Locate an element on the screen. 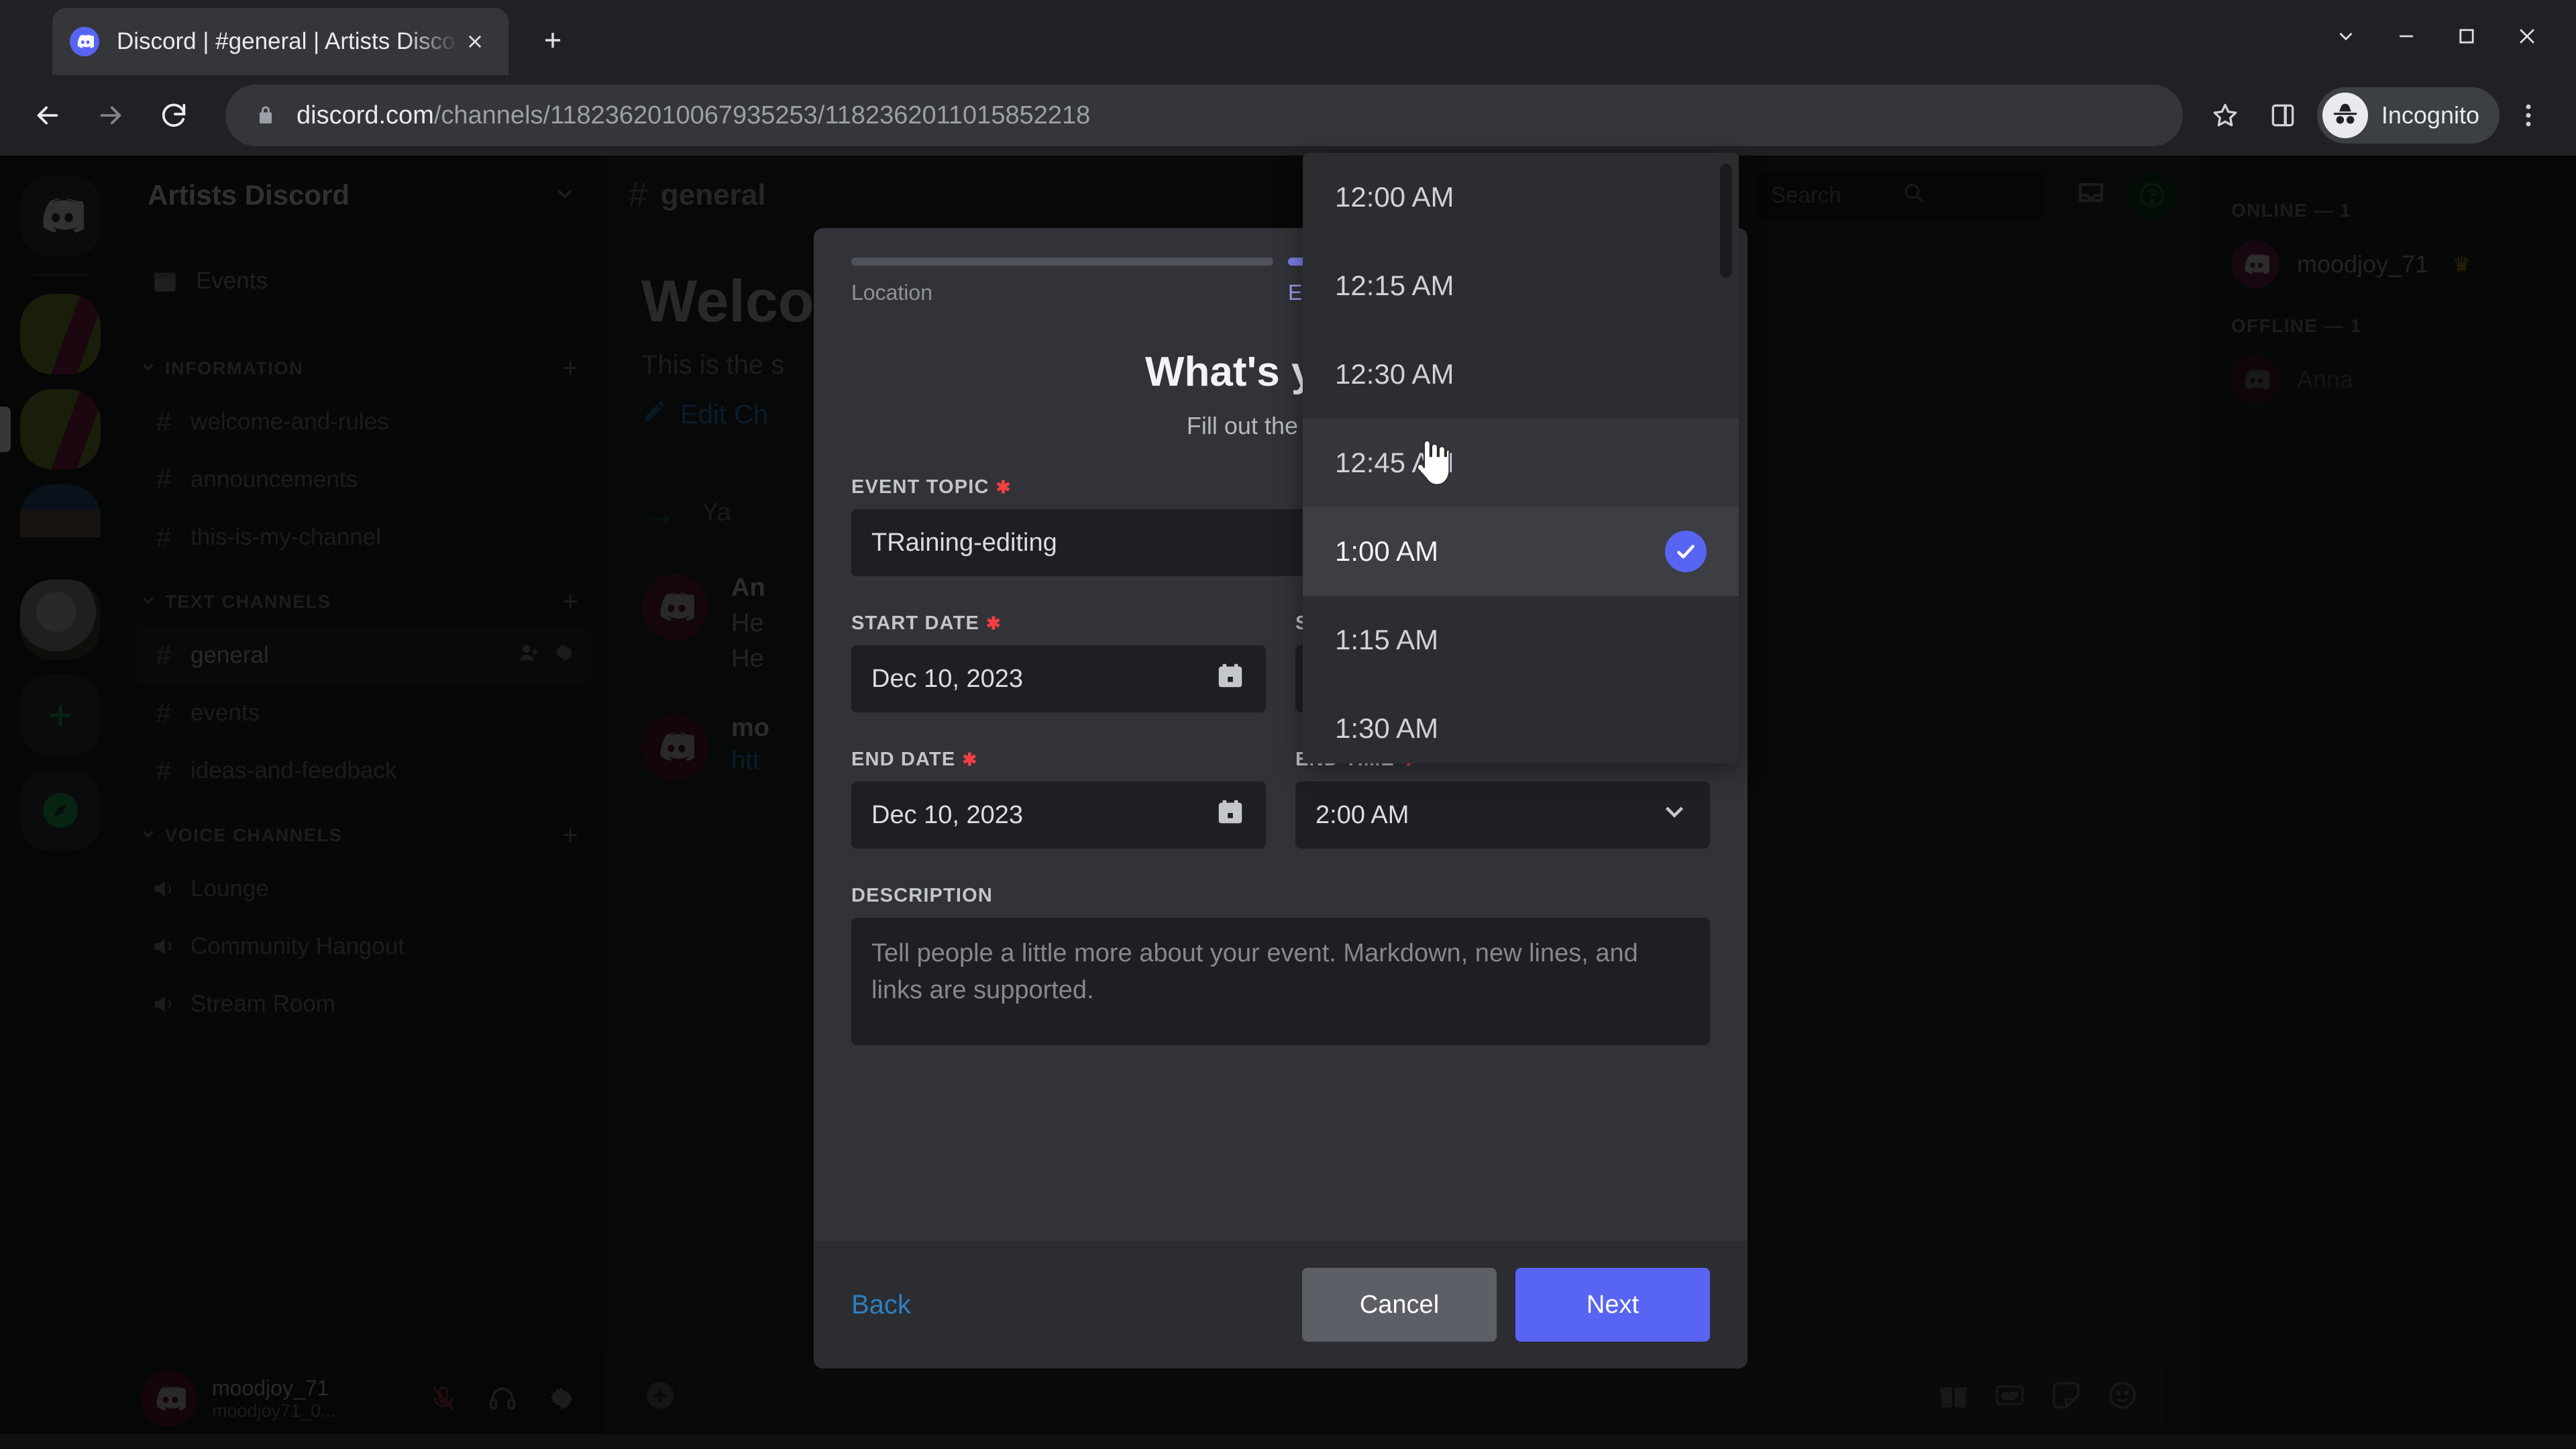 This screenshot has width=2576, height=1449. check-icon is located at coordinates (1686, 551).